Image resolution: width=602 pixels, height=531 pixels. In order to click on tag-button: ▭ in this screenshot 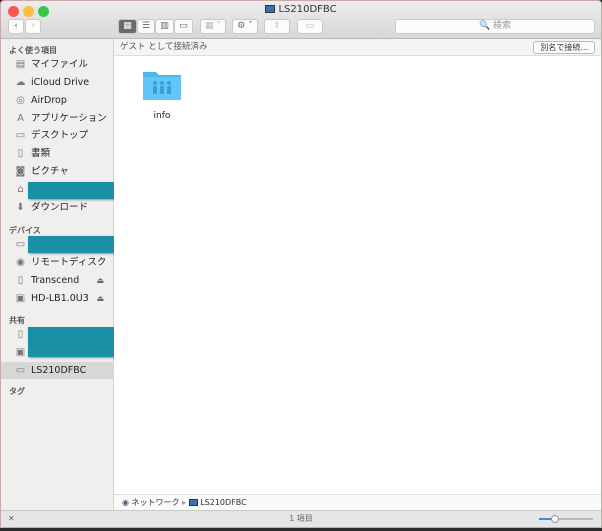, I will do `click(310, 26)`.